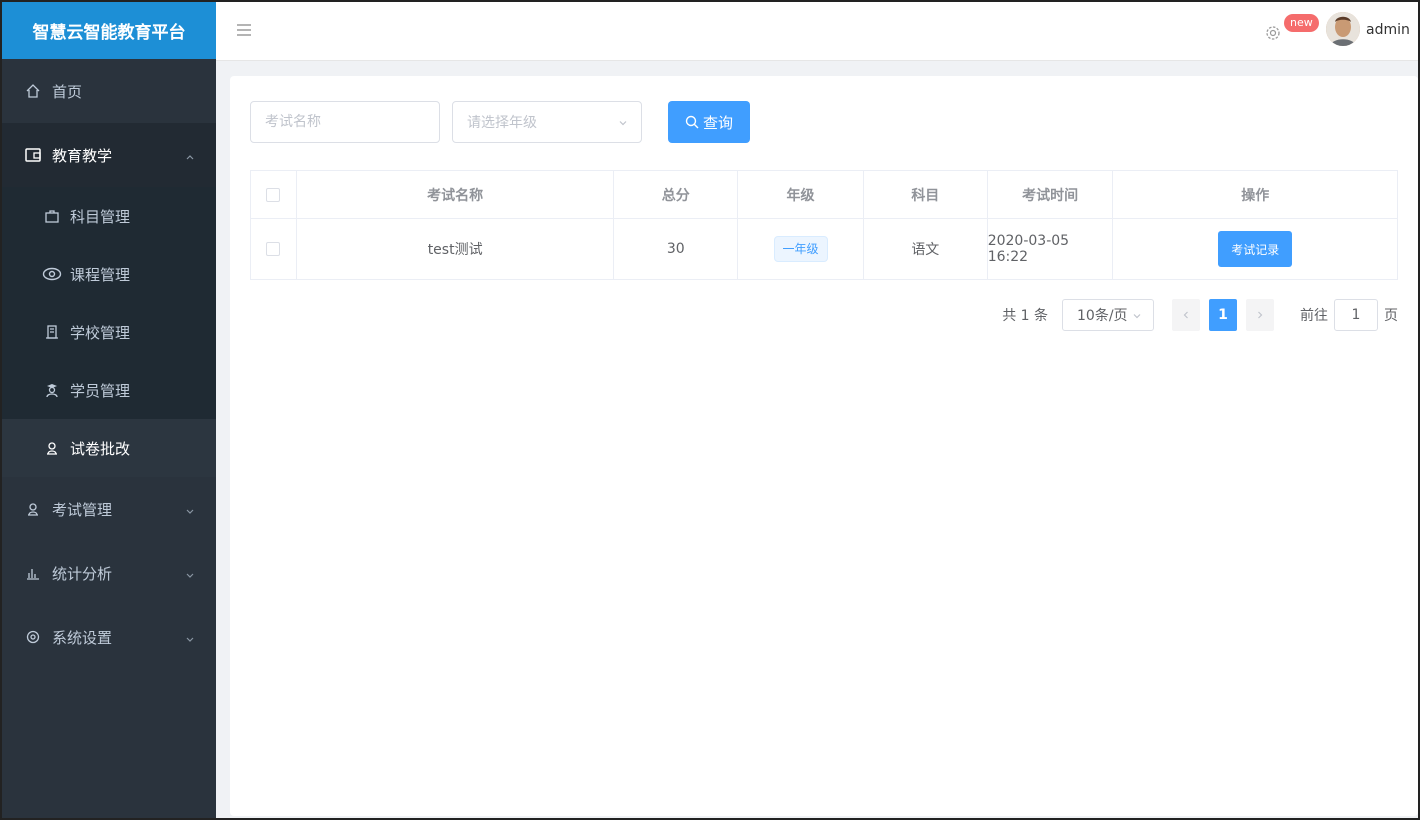 Image resolution: width=1420 pixels, height=820 pixels. I want to click on page-size-value: 10条/页, so click(1102, 316).